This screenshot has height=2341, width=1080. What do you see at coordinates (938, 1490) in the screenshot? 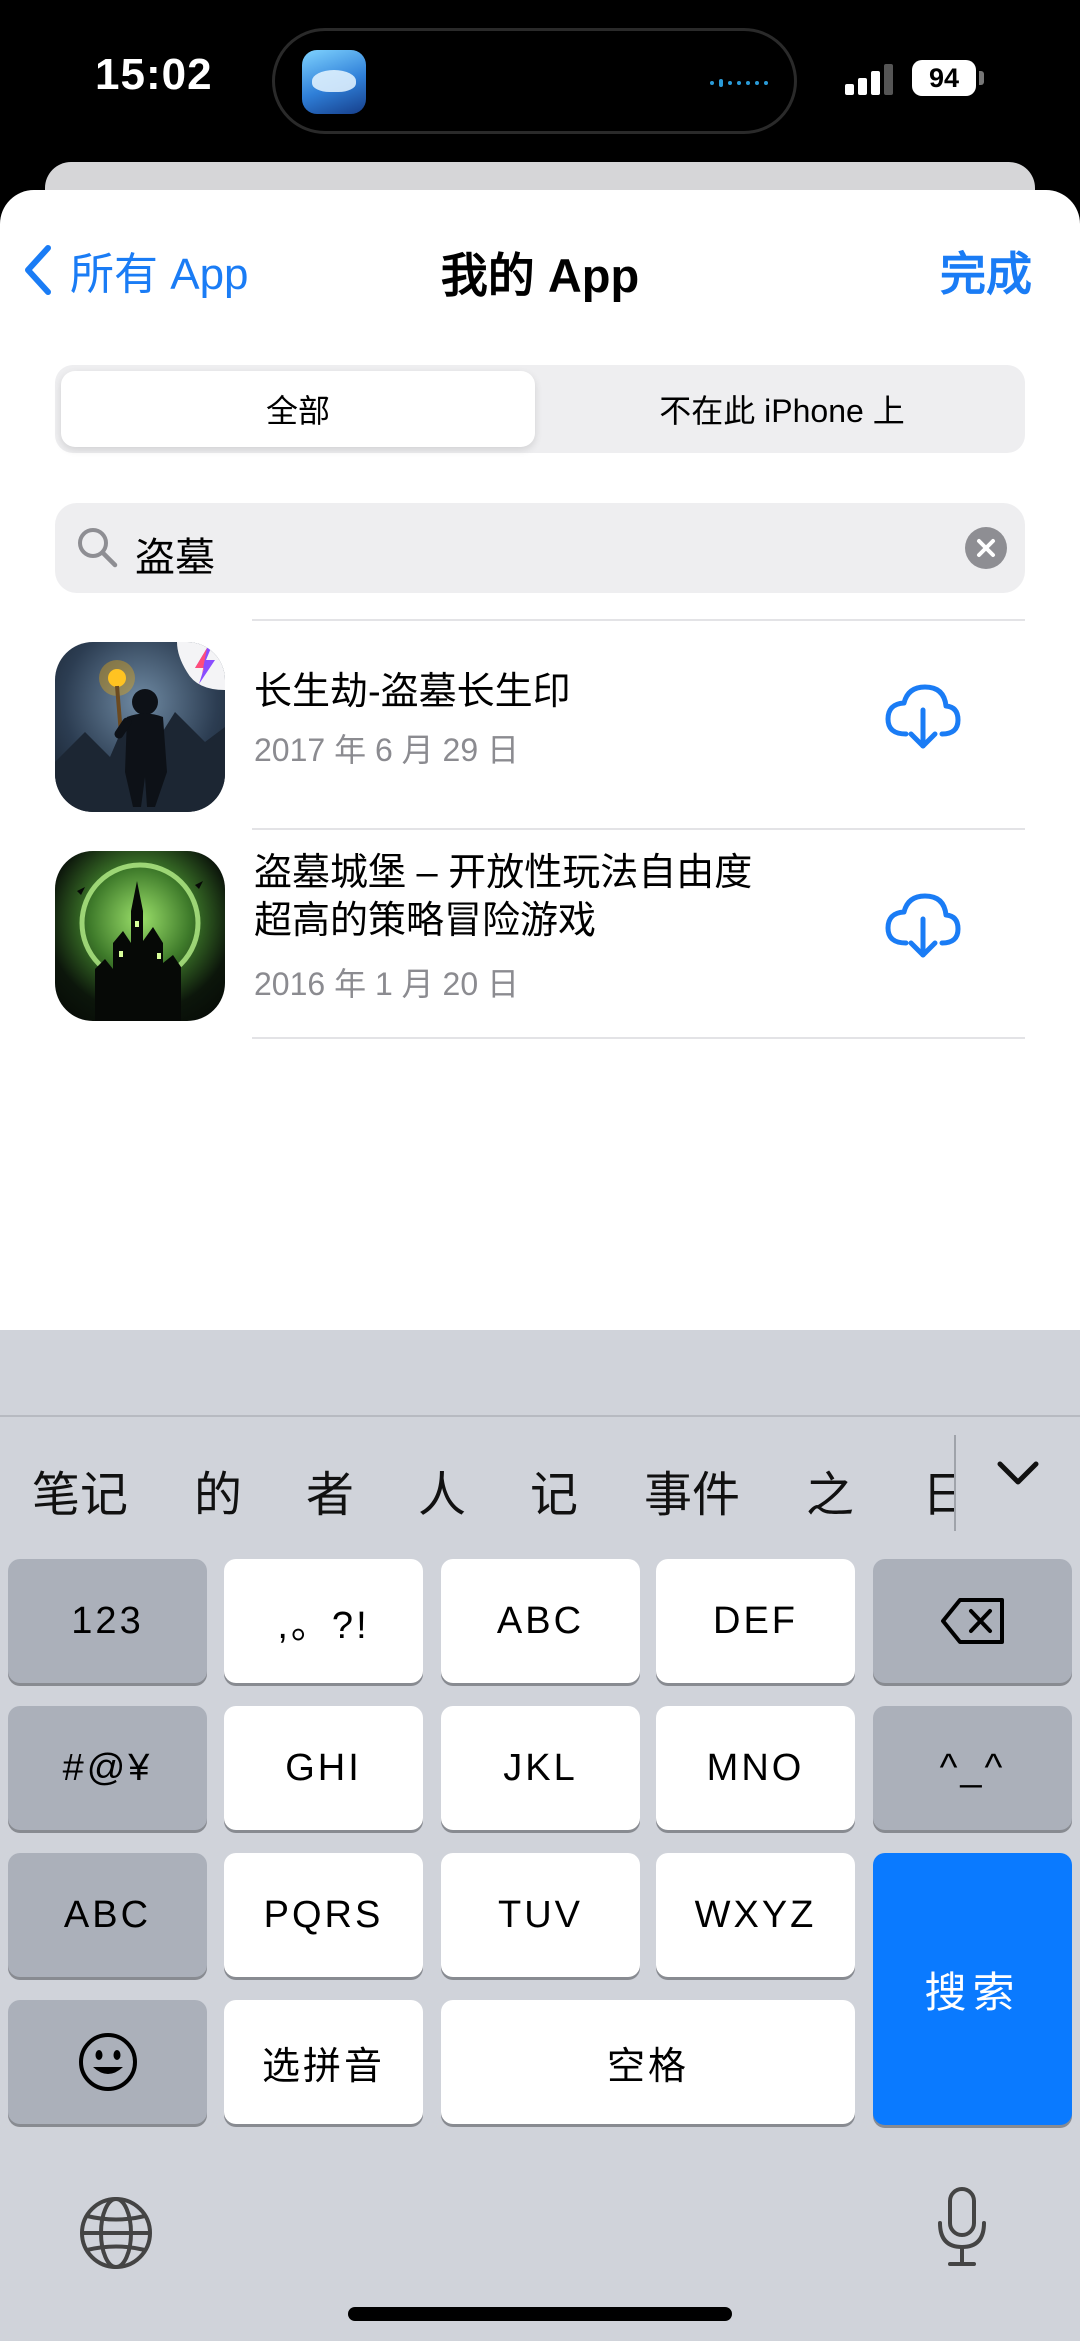
I see `candidate-word: 日` at bounding box center [938, 1490].